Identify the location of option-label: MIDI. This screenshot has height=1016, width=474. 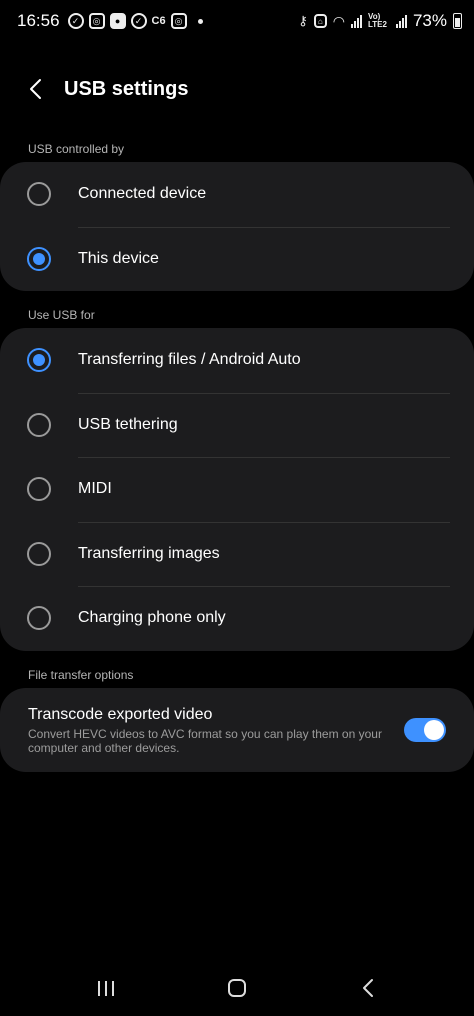
(95, 489).